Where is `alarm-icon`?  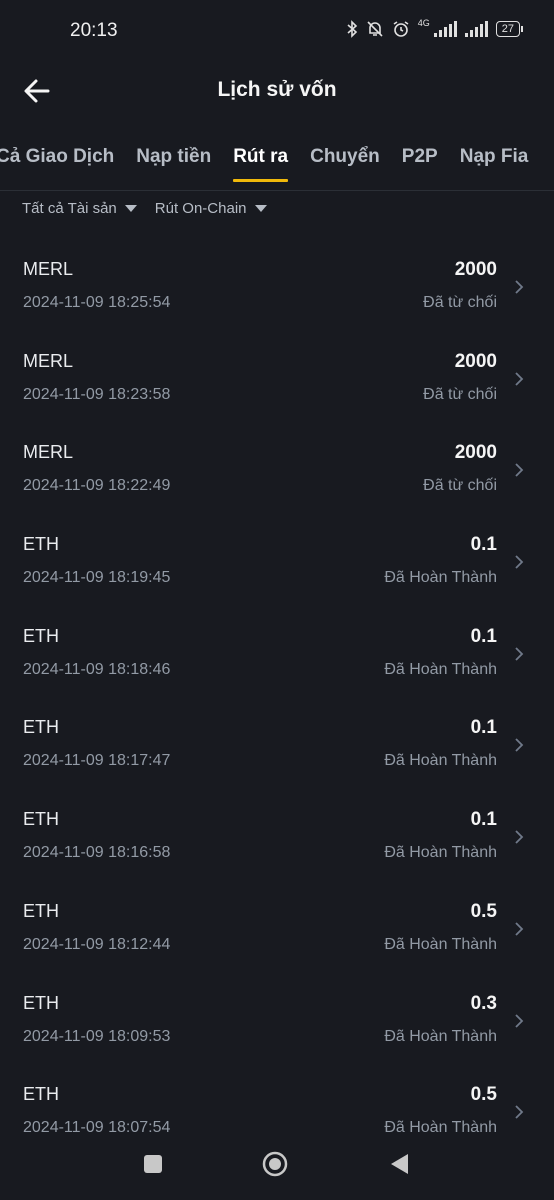 alarm-icon is located at coordinates (401, 29).